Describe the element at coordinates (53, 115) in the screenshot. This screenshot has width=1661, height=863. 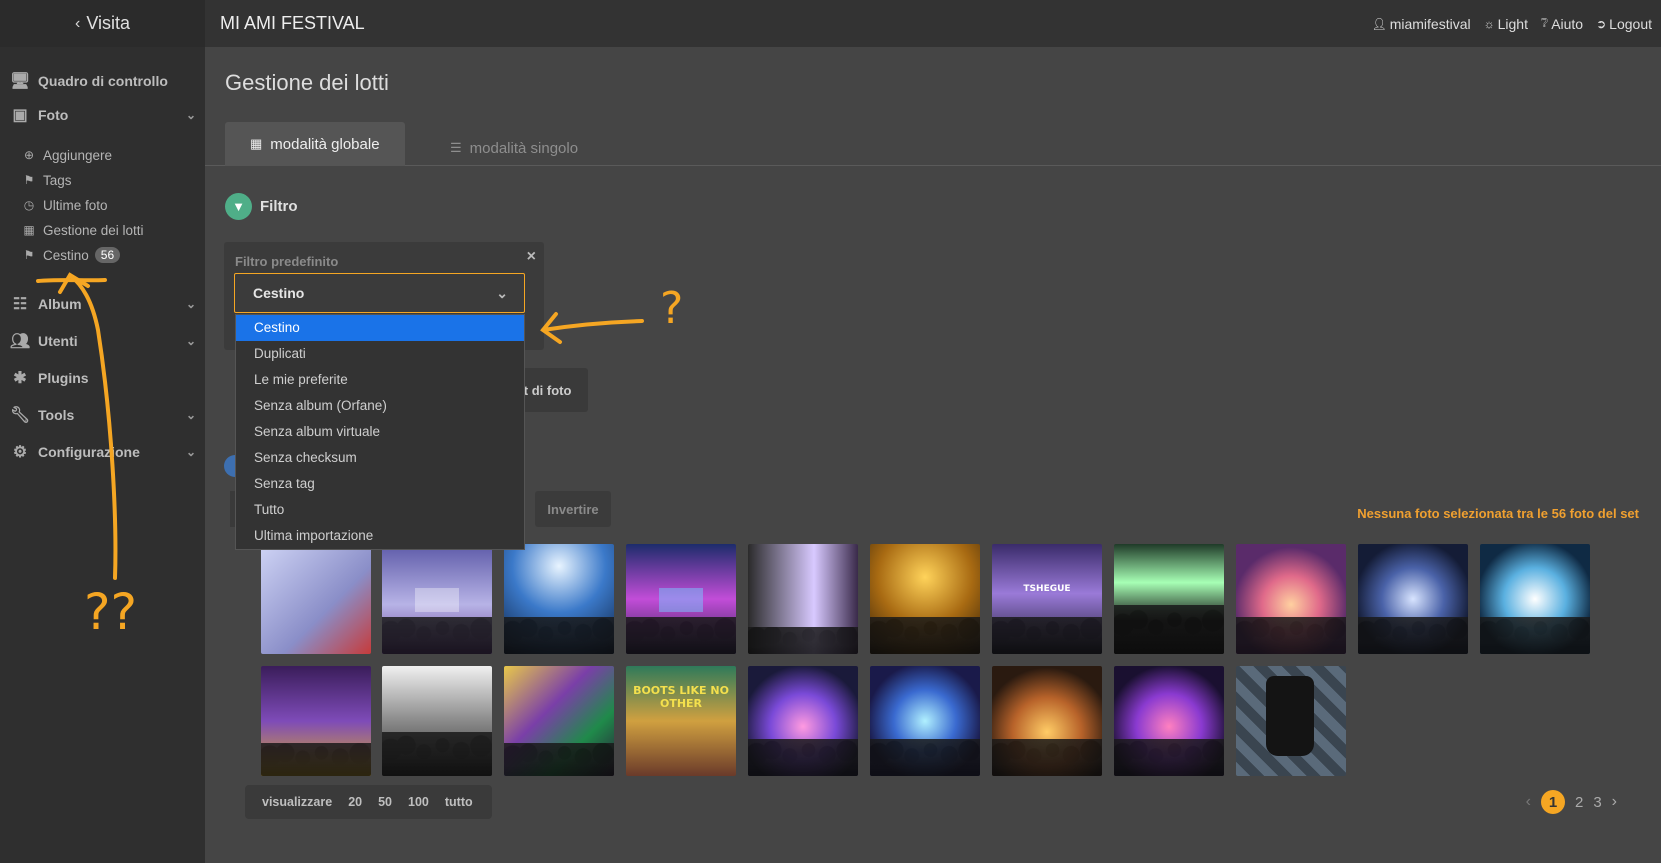
I see `sidebar-item-label: Foto` at that location.